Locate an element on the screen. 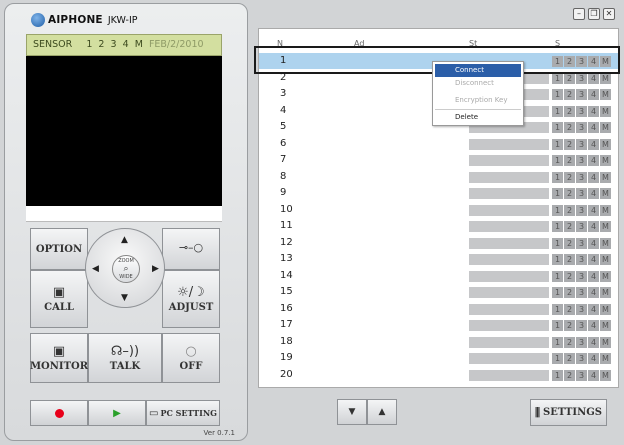 This screenshot has height=445, width=624. right-arrow-button: ▶ is located at coordinates (155, 269).